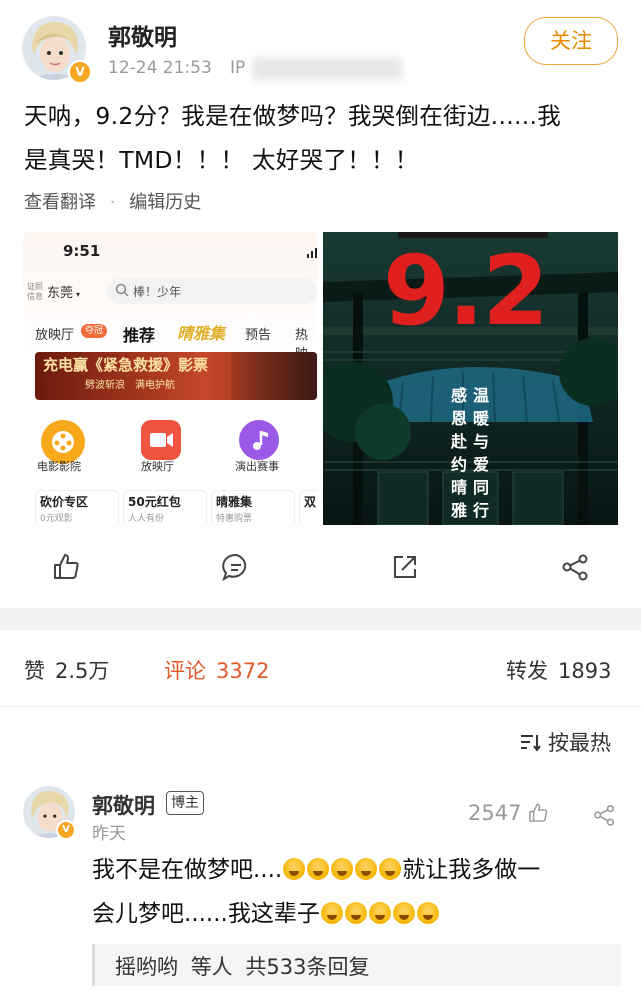 This screenshot has height=1005, width=641. I want to click on repost-icon, so click(405, 567).